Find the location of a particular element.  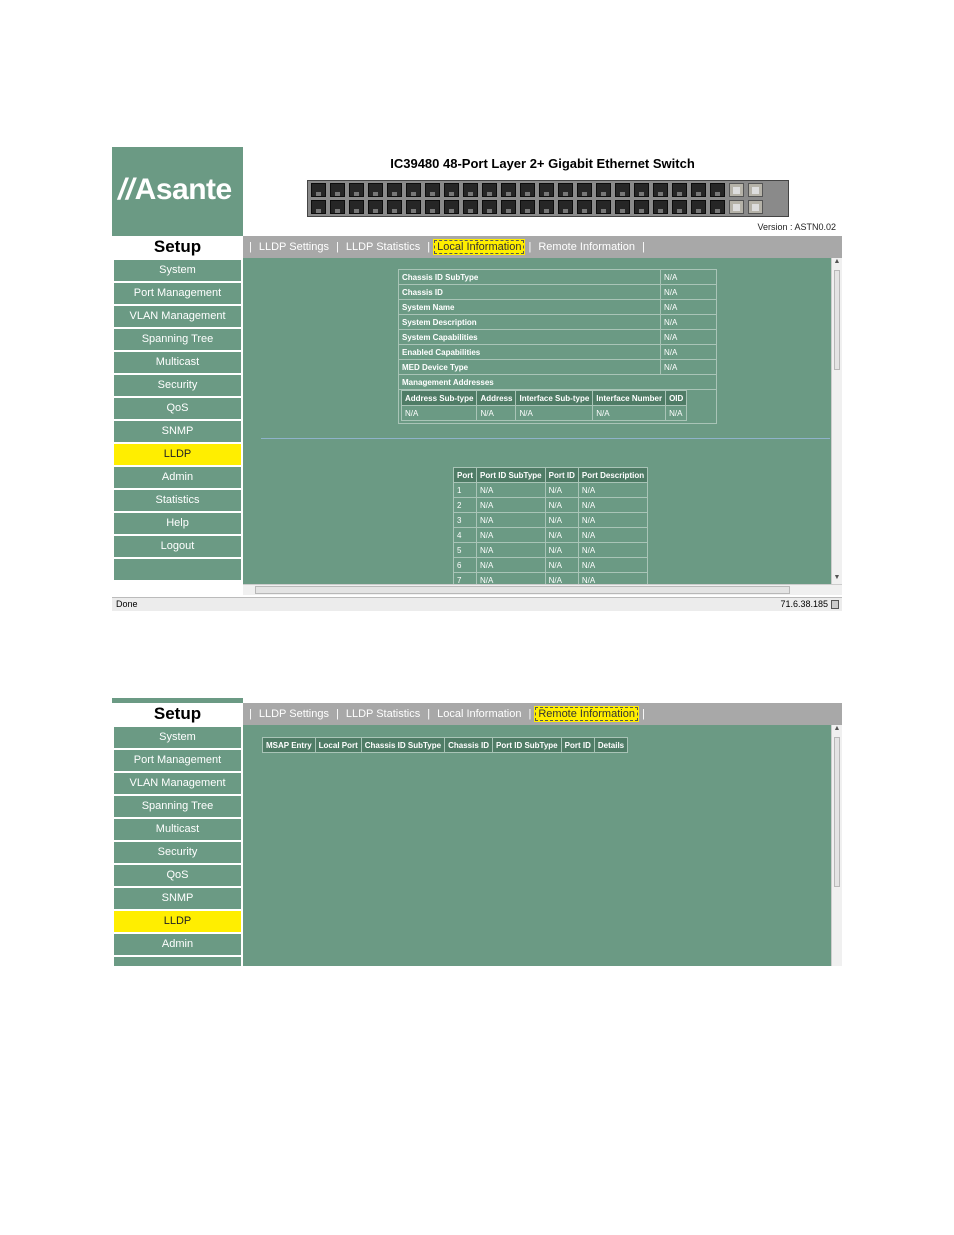

mgmt-title-row: Management Addresses is located at coordinates (557, 382).